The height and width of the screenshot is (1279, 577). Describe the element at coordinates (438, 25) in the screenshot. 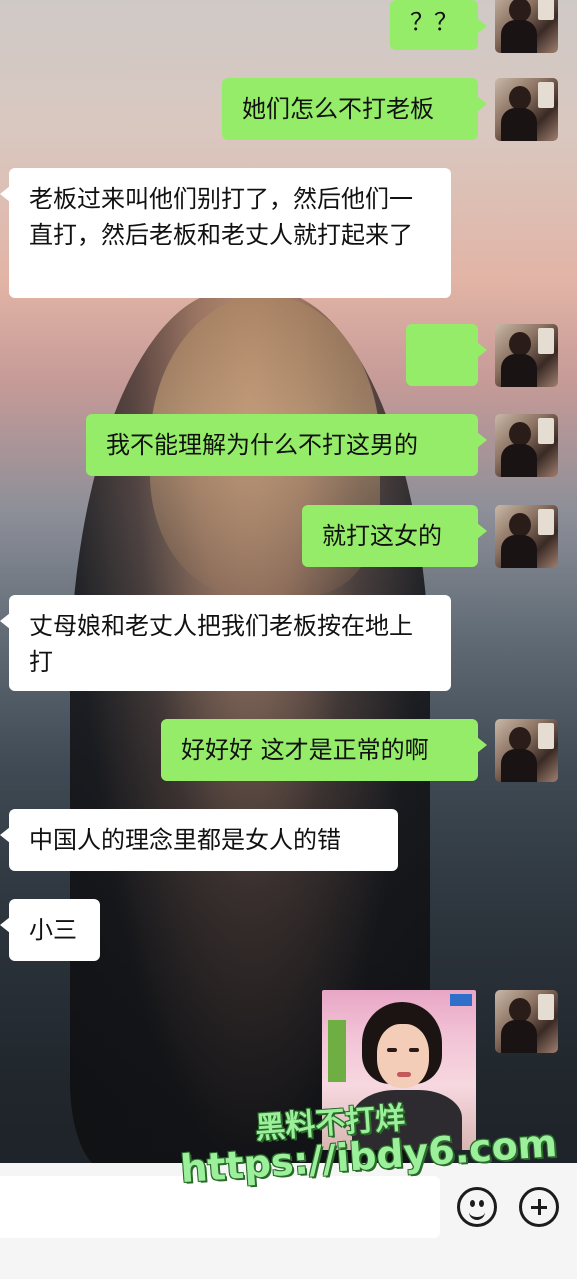

I see `chat-bubble-mine: ？？` at that location.